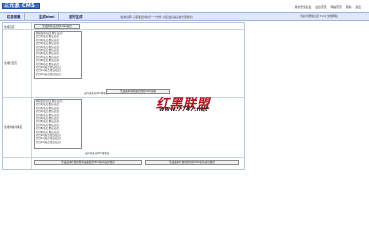 Image resolution: width=369 pixels, height=240 pixels. I want to click on header-link-admin-home: 后台首页, so click(320, 7).